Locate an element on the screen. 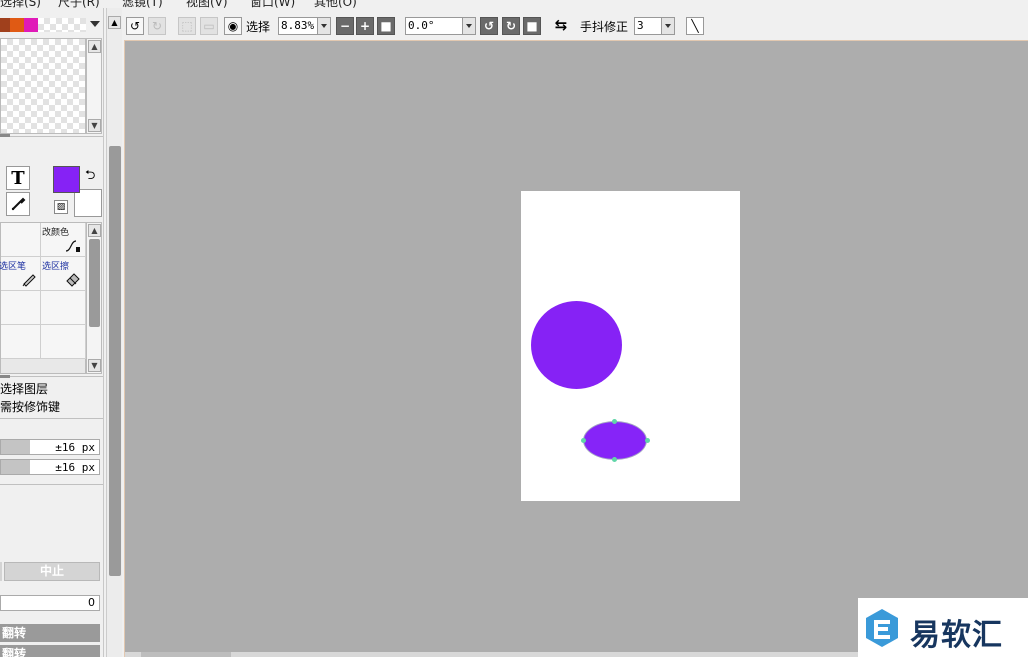 The image size is (1028, 657). swatch-scrollbar: ▲ ▼ is located at coordinates (94, 86).